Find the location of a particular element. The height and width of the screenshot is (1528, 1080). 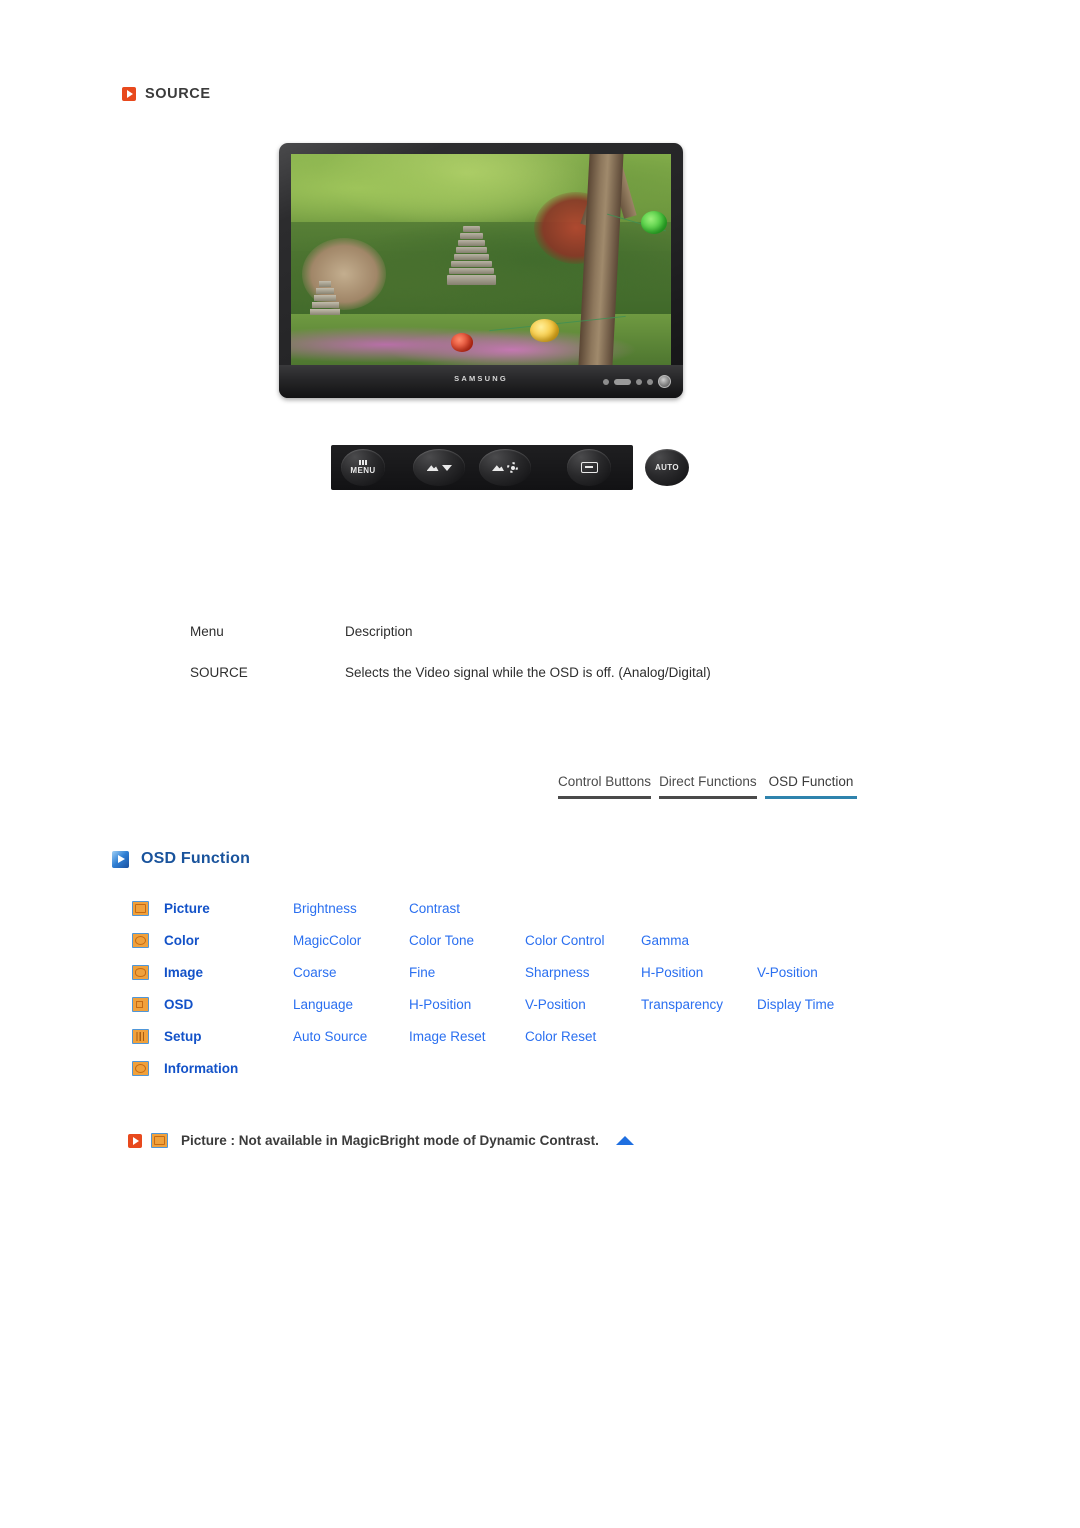

osd-item: Coarse is located at coordinates (351, 972).